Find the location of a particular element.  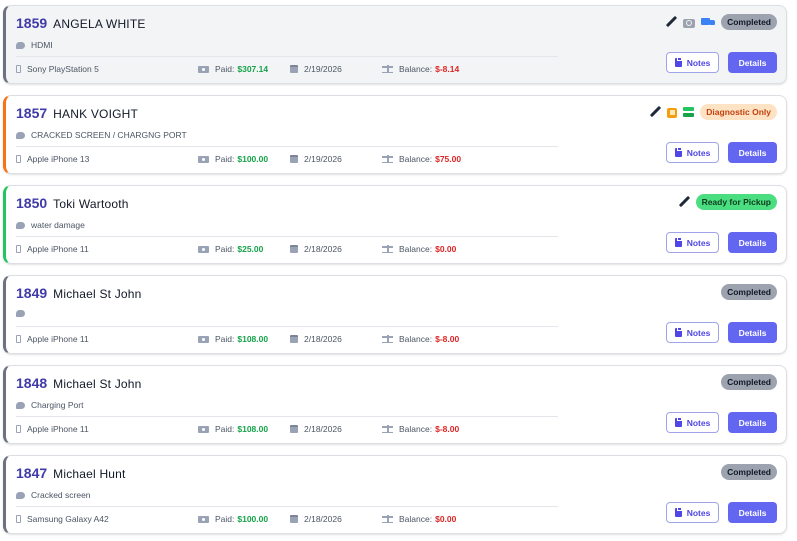

customer-name: Michael Hunt is located at coordinates (89, 474).